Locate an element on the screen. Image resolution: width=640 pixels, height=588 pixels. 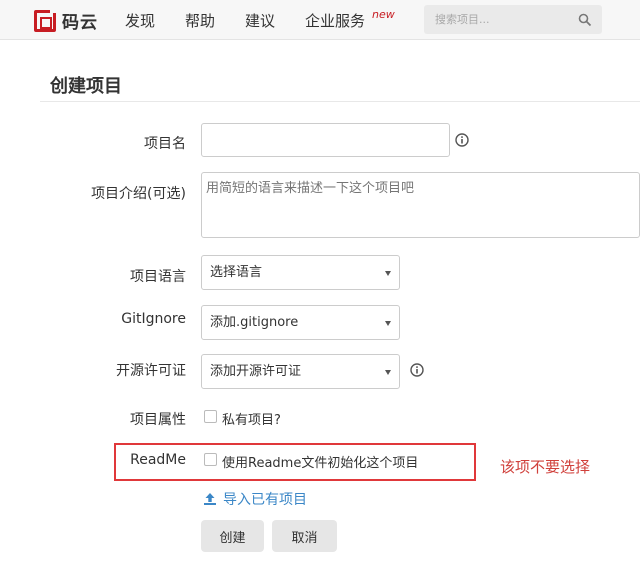
search-box is located at coordinates (513, 19).